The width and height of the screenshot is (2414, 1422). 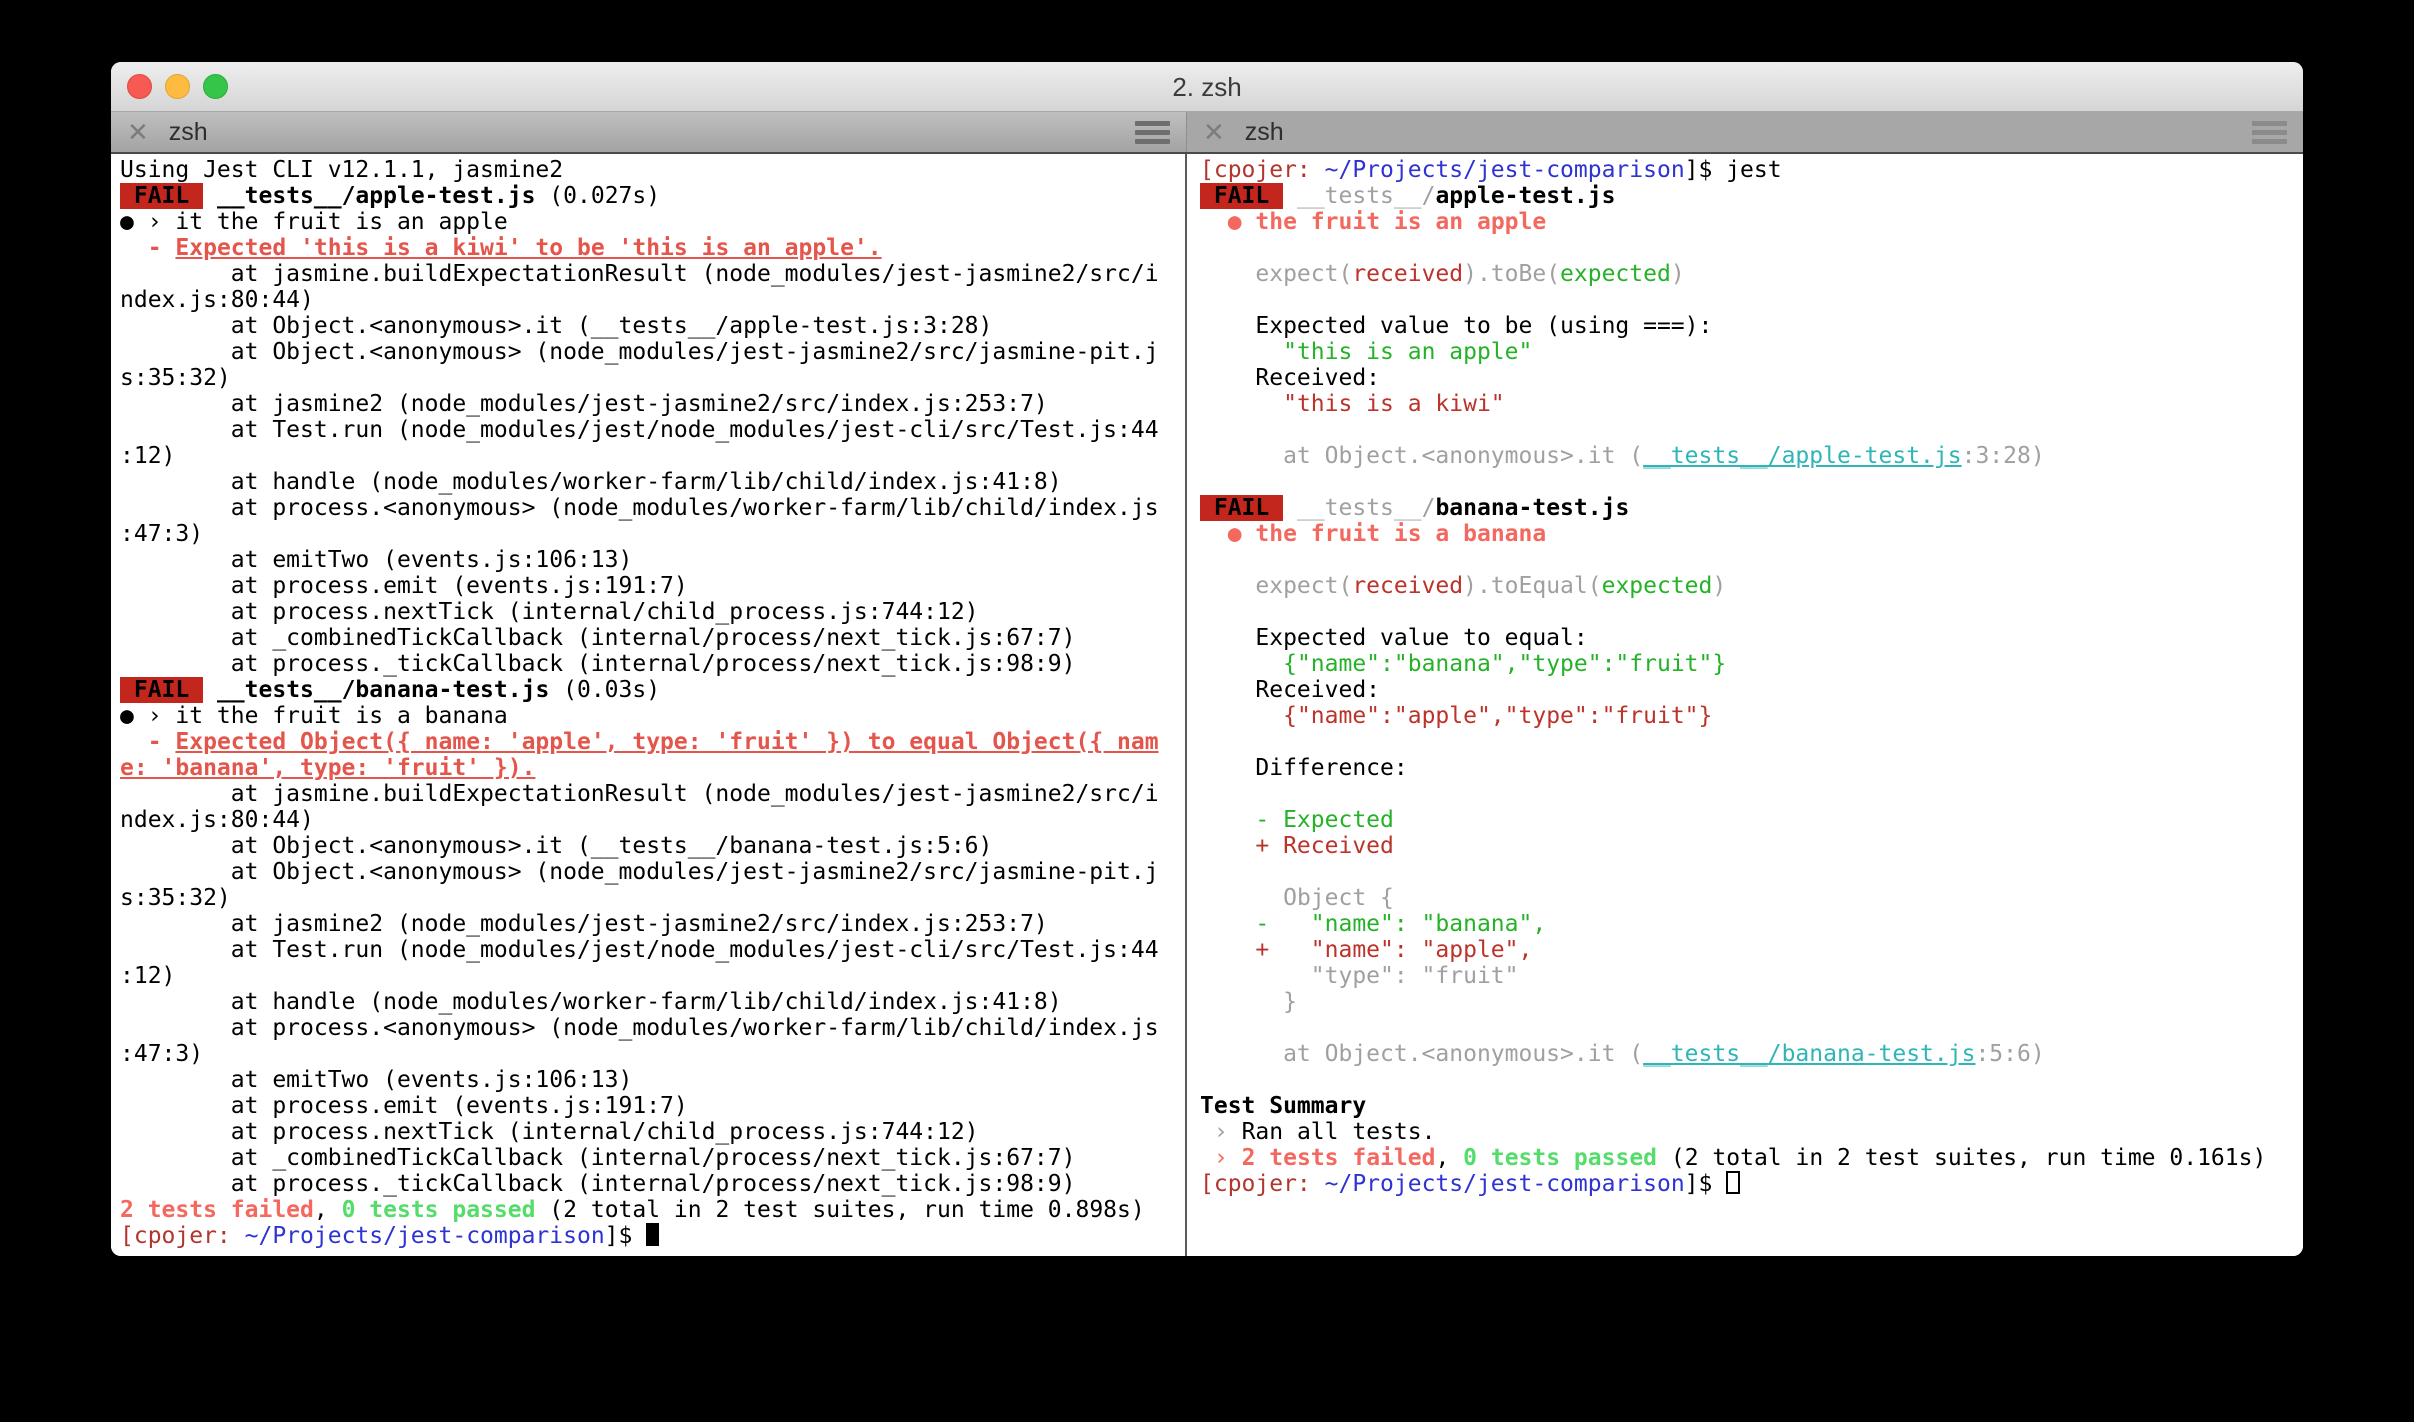 What do you see at coordinates (1498, 716) in the screenshot?
I see `terminal-line: {"name":"apple","type":"fruit"}` at bounding box center [1498, 716].